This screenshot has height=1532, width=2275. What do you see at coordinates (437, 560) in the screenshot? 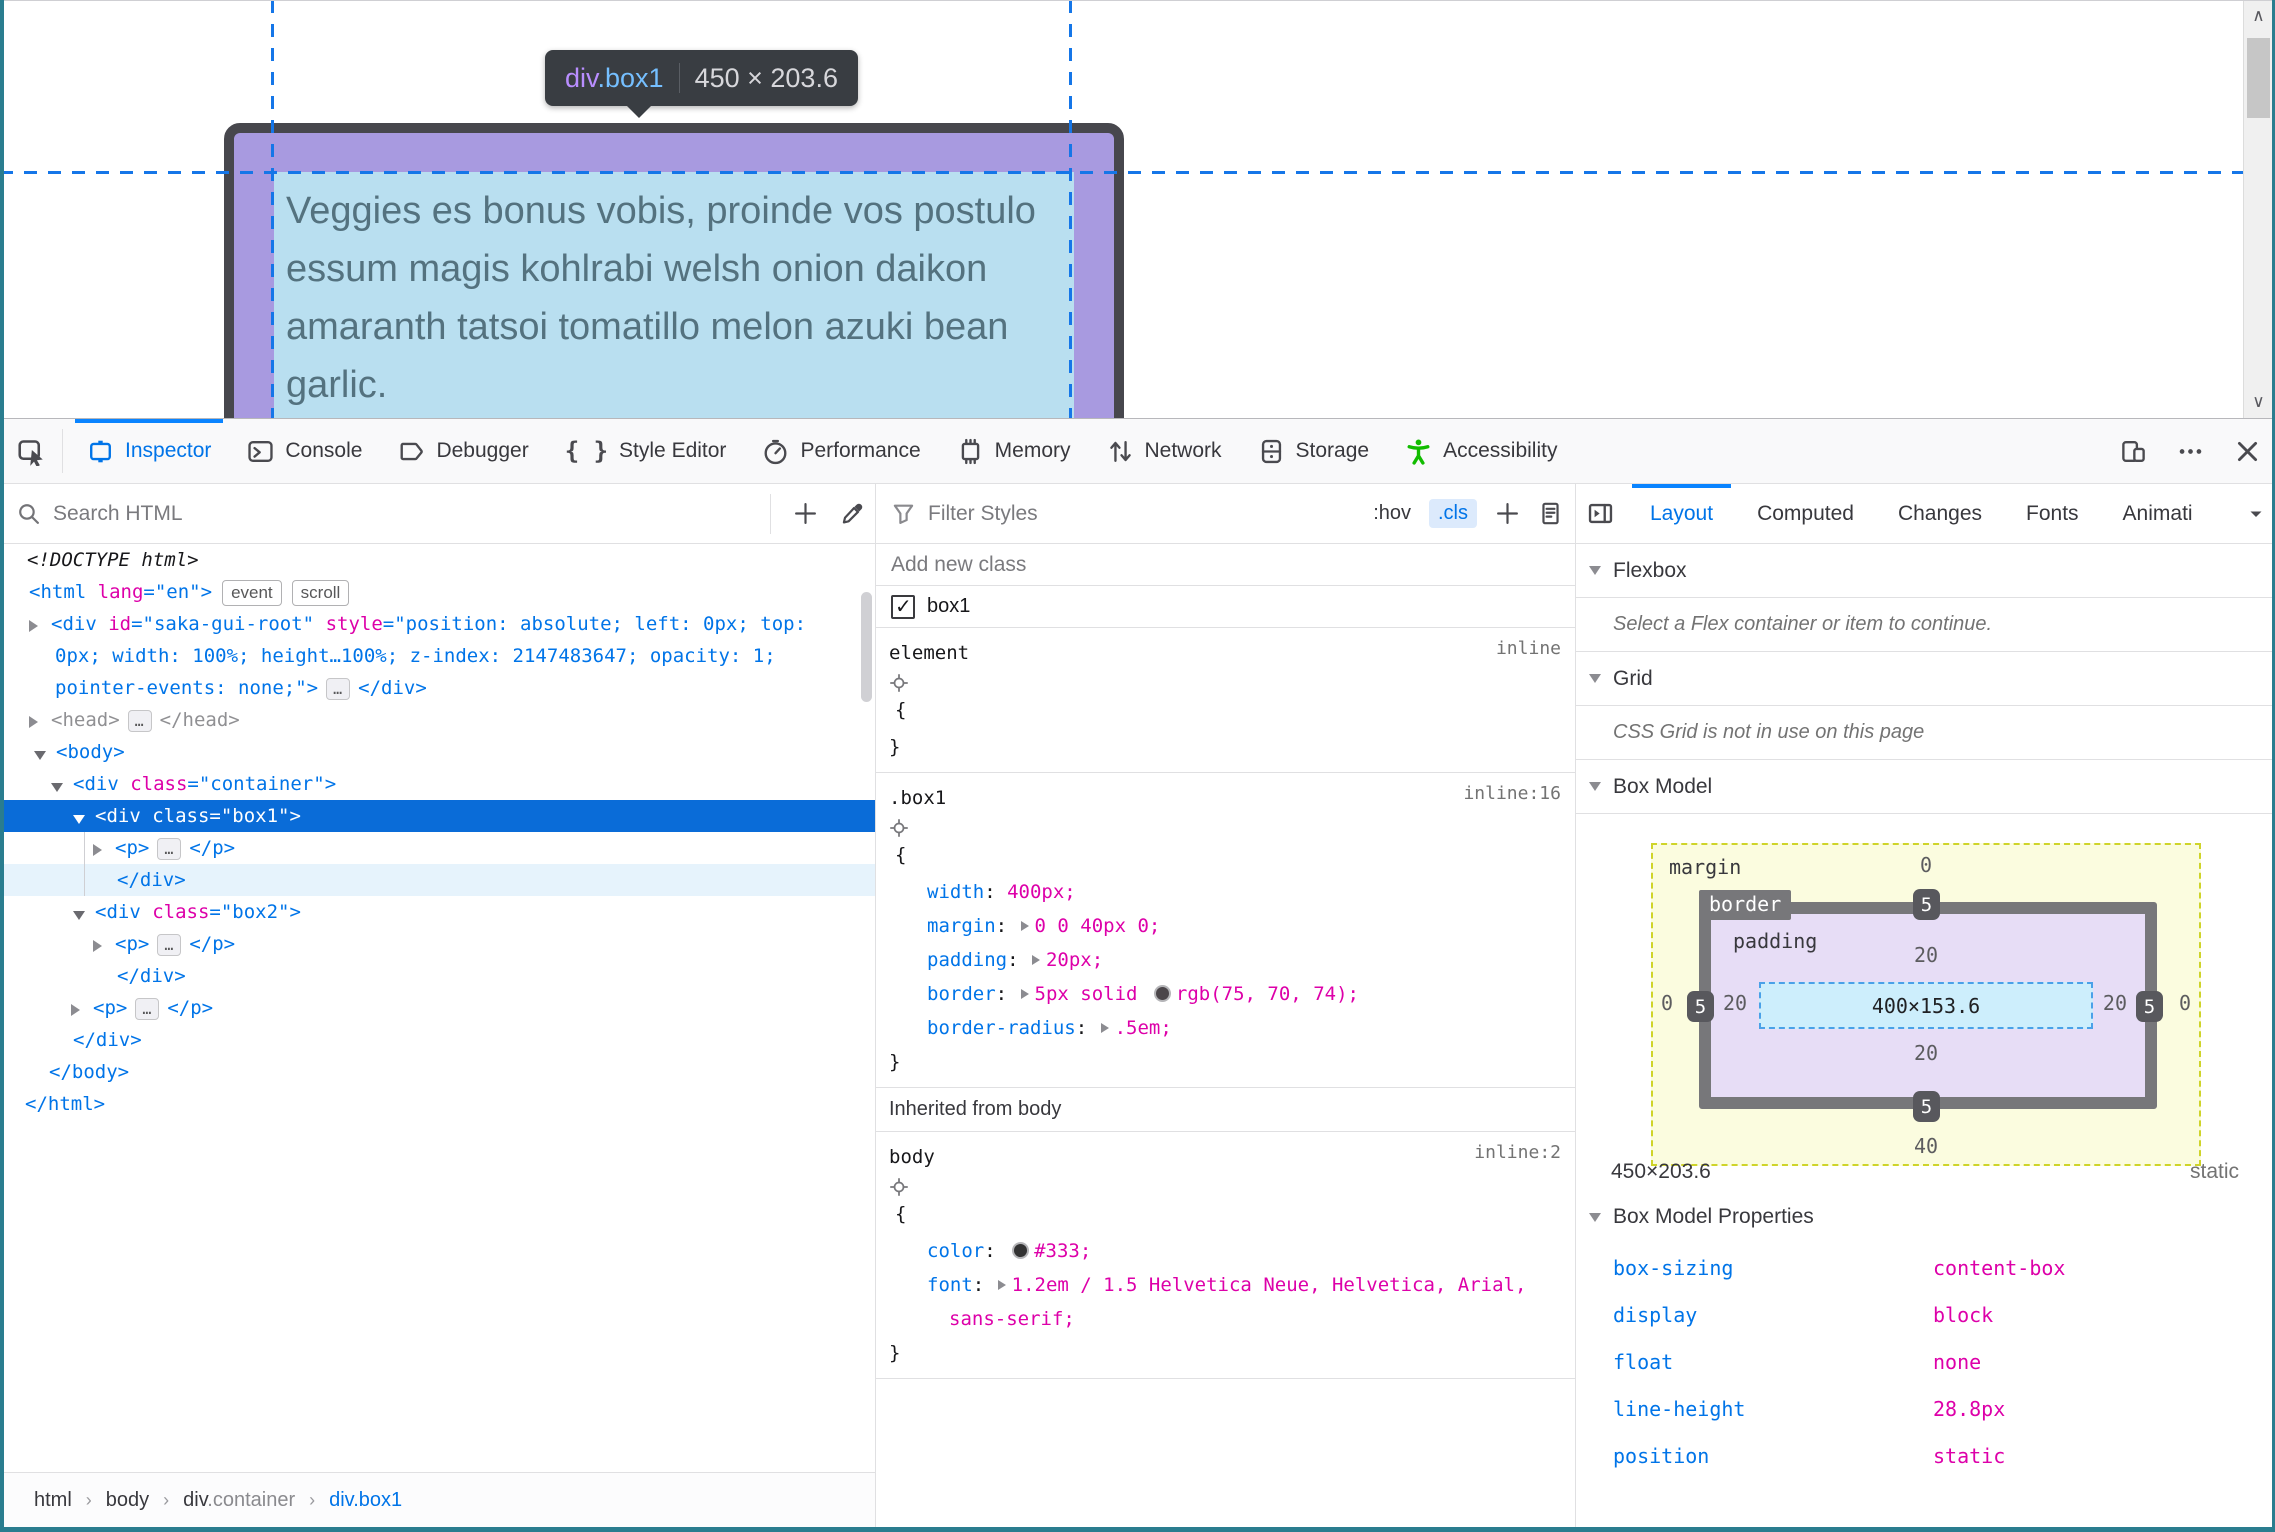
I see `markup-row: <!DOCTYPE html>` at bounding box center [437, 560].